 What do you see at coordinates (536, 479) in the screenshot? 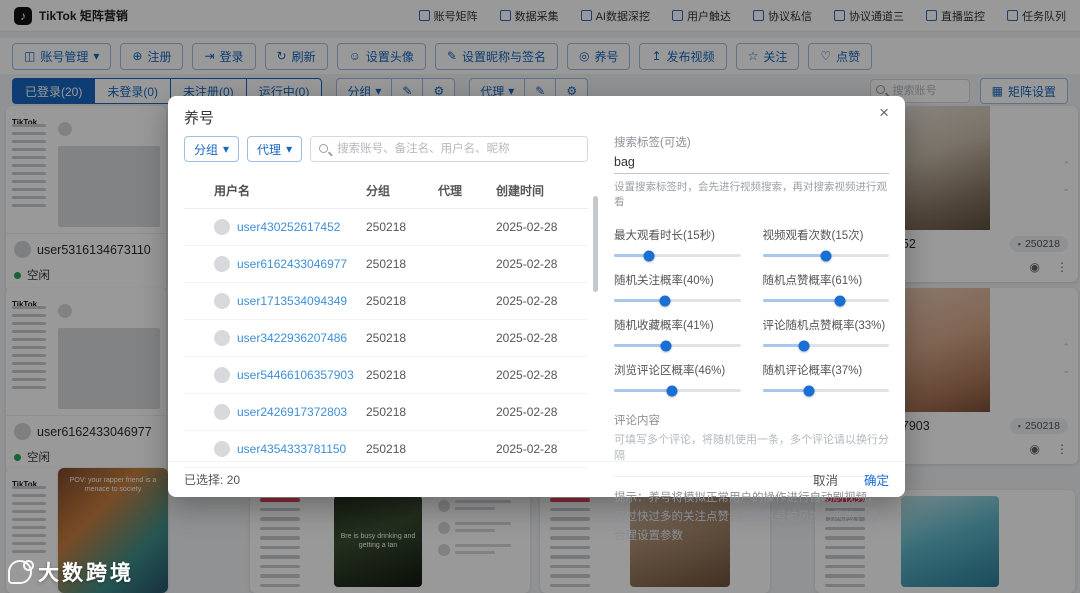
I see `modal-footer: 已选择: 20 取消 确定` at bounding box center [536, 479].